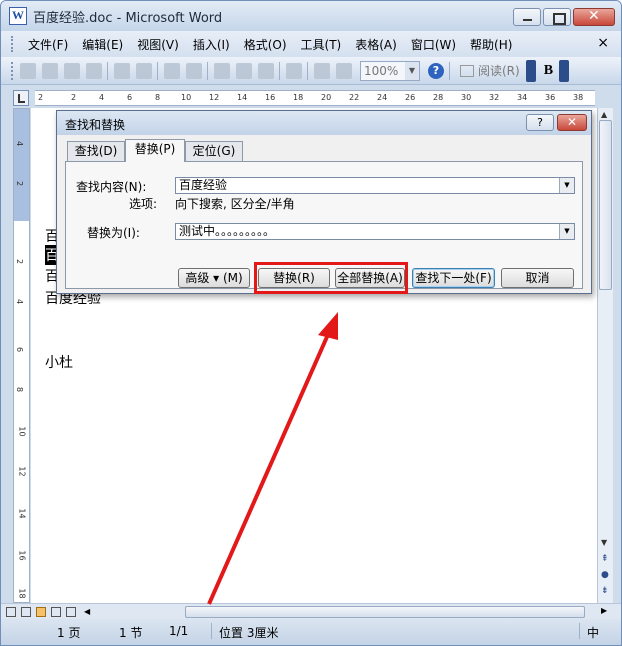 This screenshot has height=646, width=622. I want to click on arrow-shaft, so click(269, 467).